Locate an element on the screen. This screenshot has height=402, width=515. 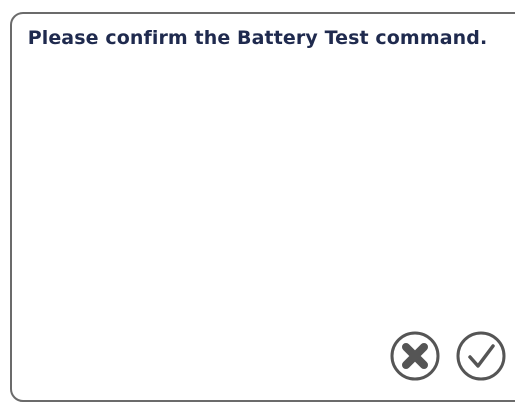
cancel-button is located at coordinates (415, 356).